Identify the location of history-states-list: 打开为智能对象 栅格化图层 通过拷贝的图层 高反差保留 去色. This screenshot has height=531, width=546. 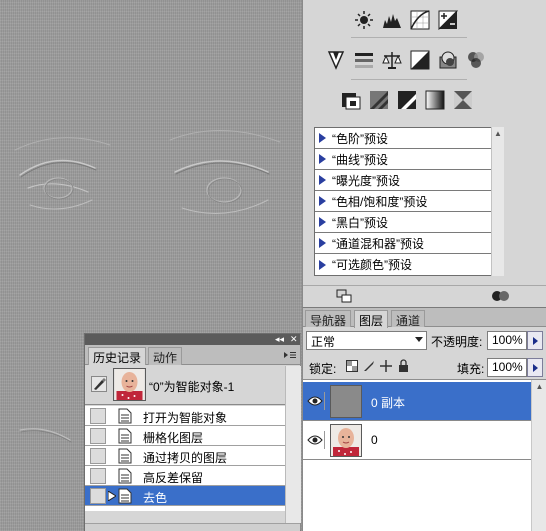
(185, 458).